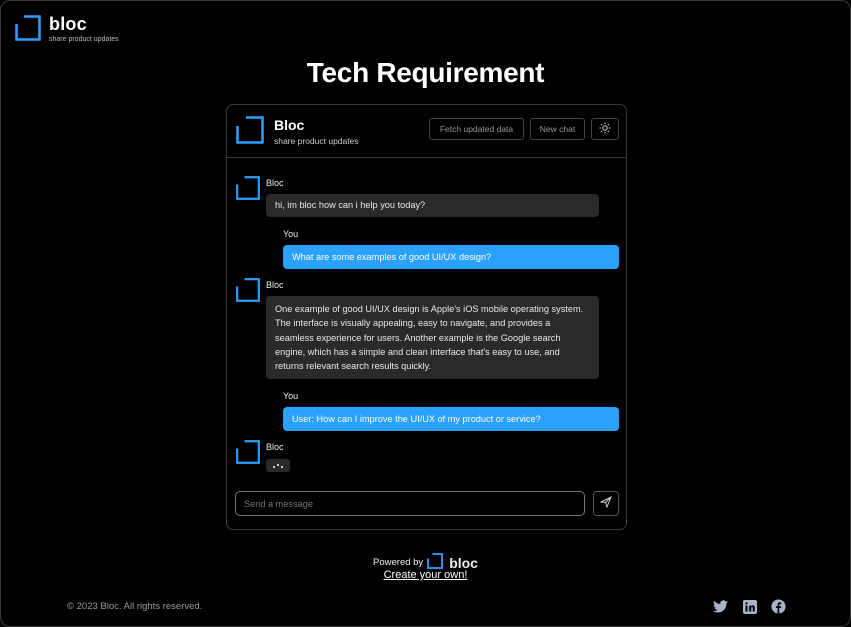 The image size is (851, 627). Describe the element at coordinates (250, 132) in the screenshot. I see `chat-logo-icon` at that location.